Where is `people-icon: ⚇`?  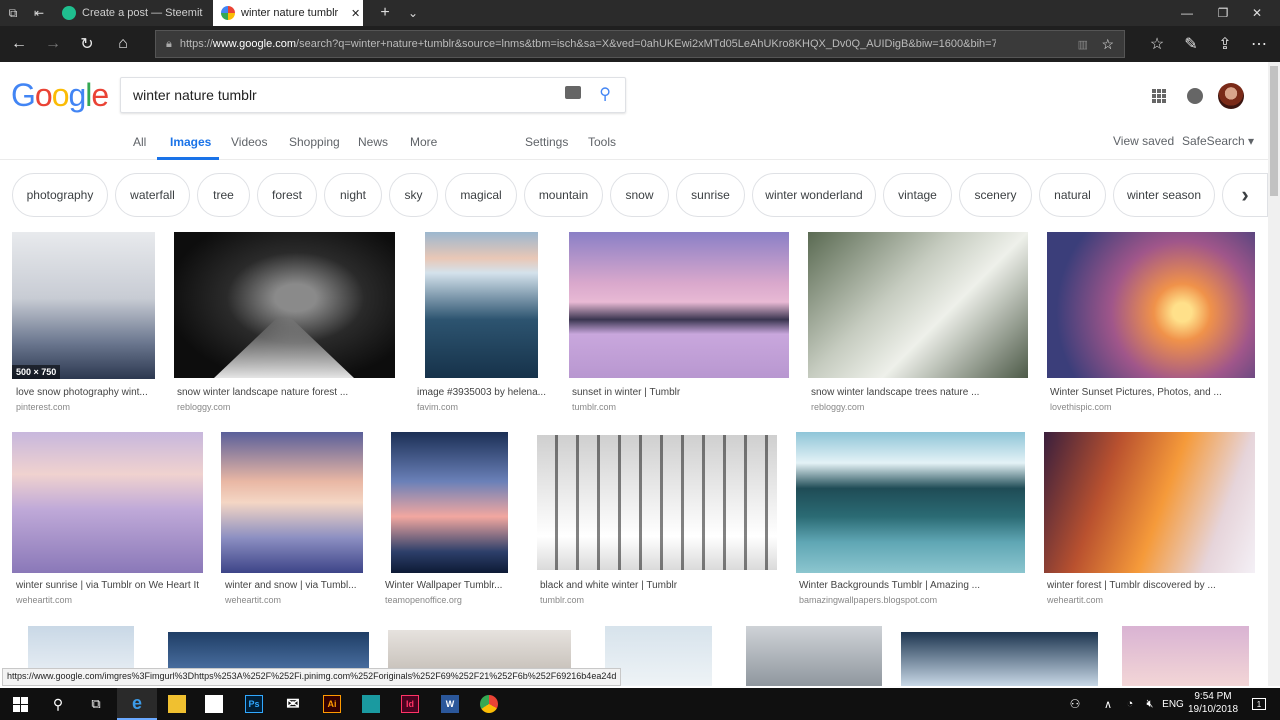
people-icon: ⚇ is located at coordinates (1075, 704).